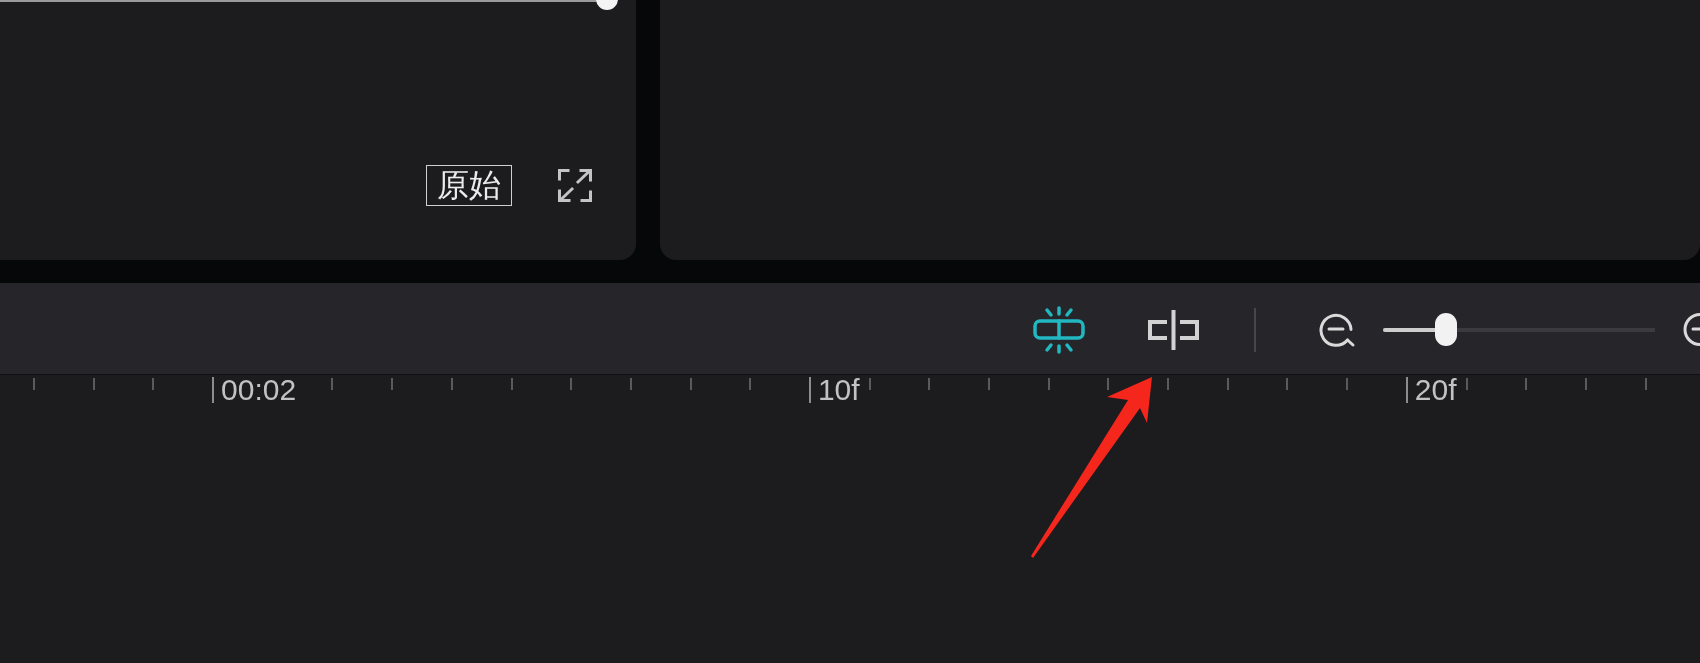  I want to click on fullscreen-icon, so click(575, 185).